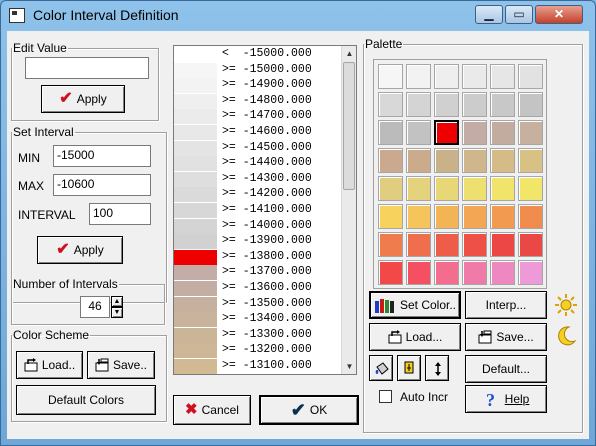  What do you see at coordinates (120, 214) in the screenshot?
I see `interval-input: 100` at bounding box center [120, 214].